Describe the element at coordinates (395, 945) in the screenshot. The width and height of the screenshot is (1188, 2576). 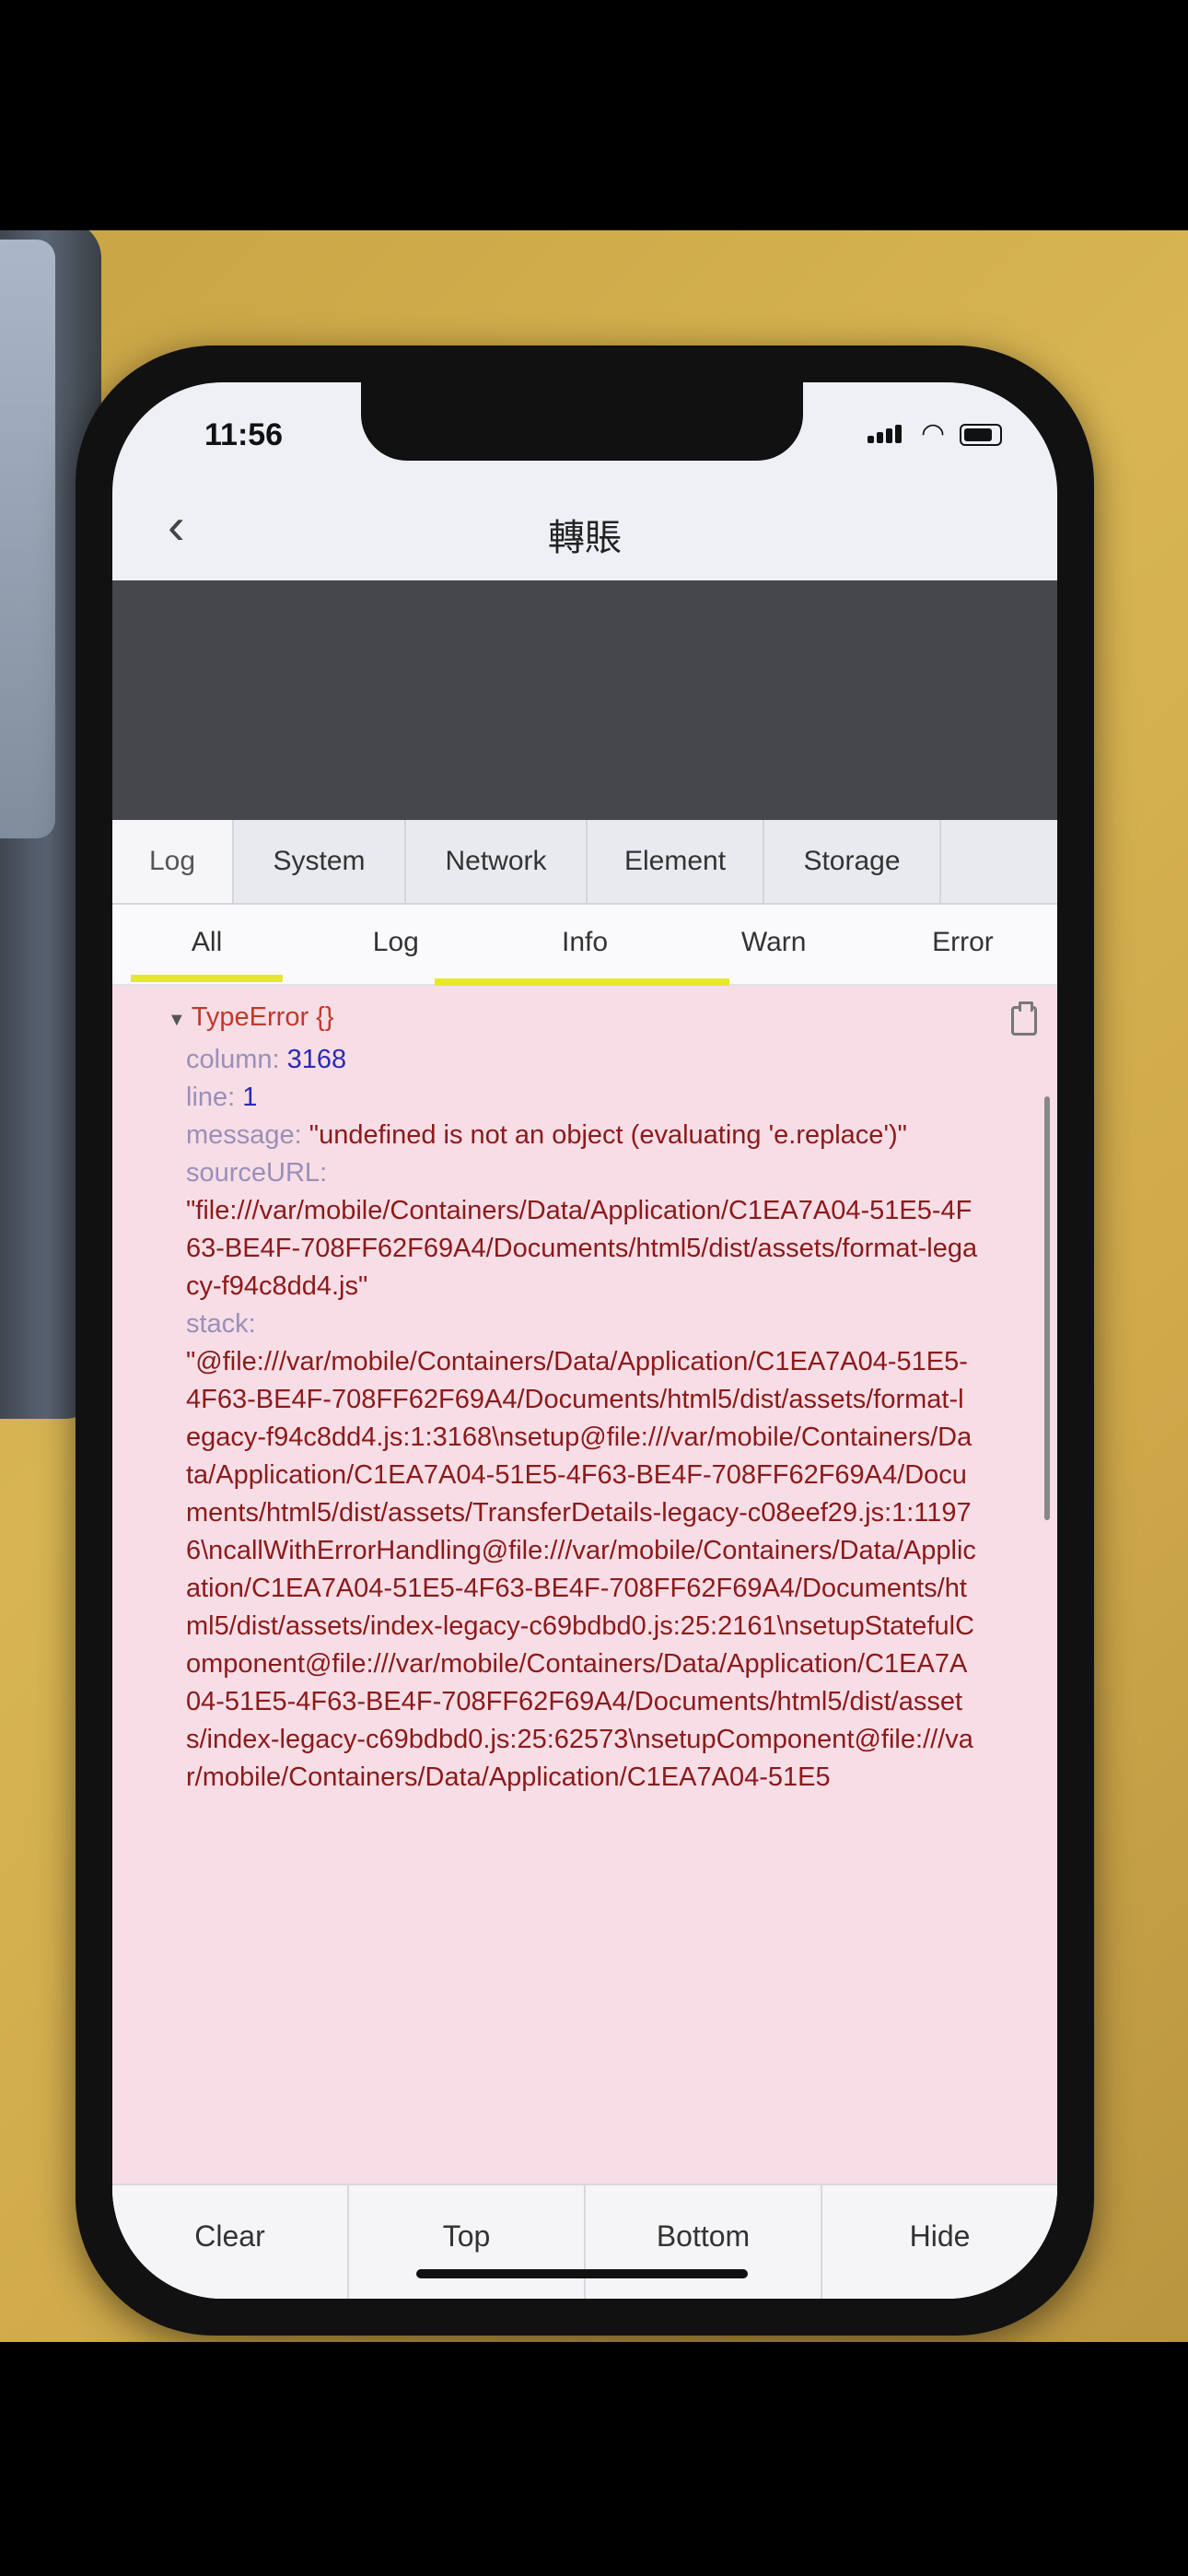
I see `filter-log: Log` at that location.